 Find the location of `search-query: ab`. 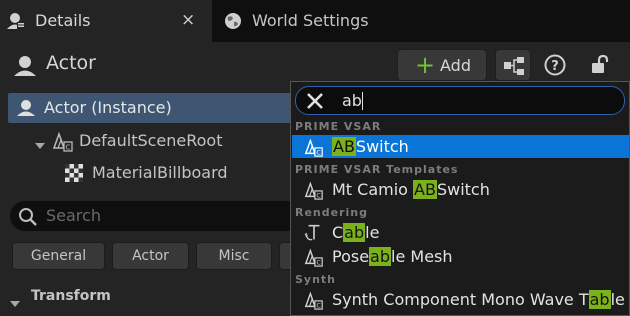

search-query: ab is located at coordinates (352, 100).